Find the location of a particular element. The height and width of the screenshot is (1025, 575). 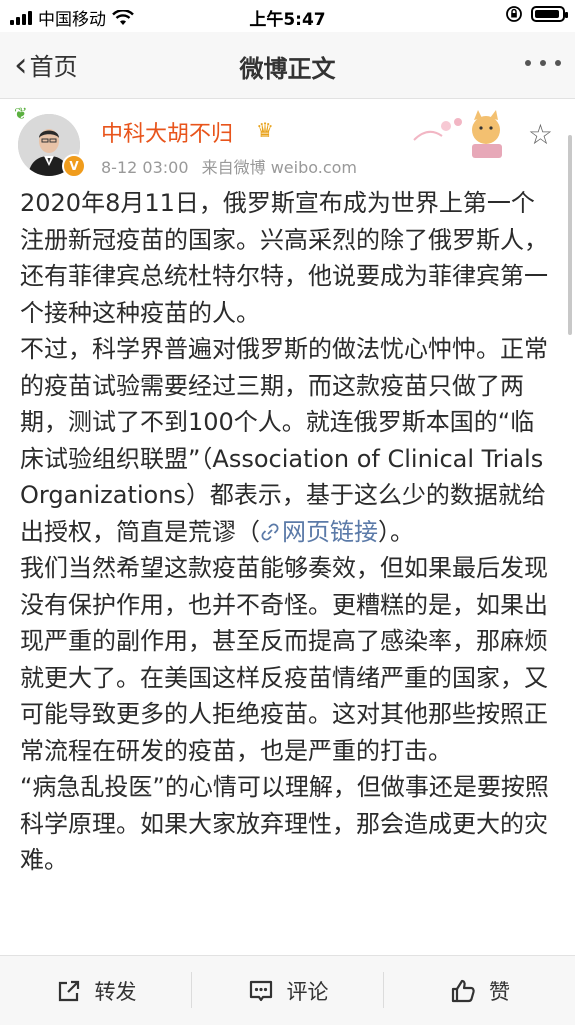

rotation-lock-icon is located at coordinates (514, 14).